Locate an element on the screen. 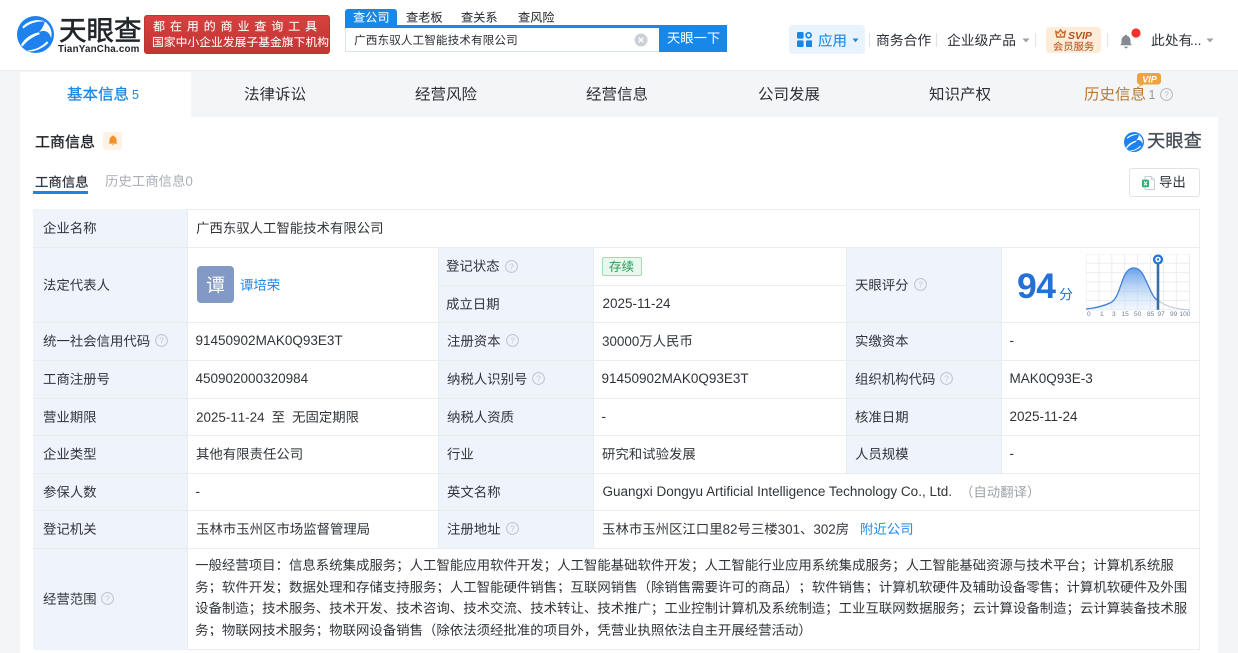 The width and height of the screenshot is (1238, 653). svg-text: VIP is located at coordinates (1150, 79).